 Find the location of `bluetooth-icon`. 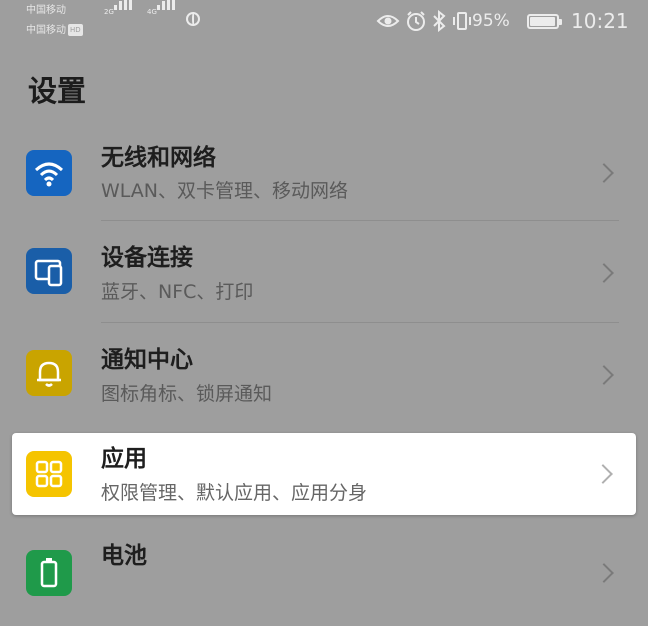

bluetooth-icon is located at coordinates (439, 21).